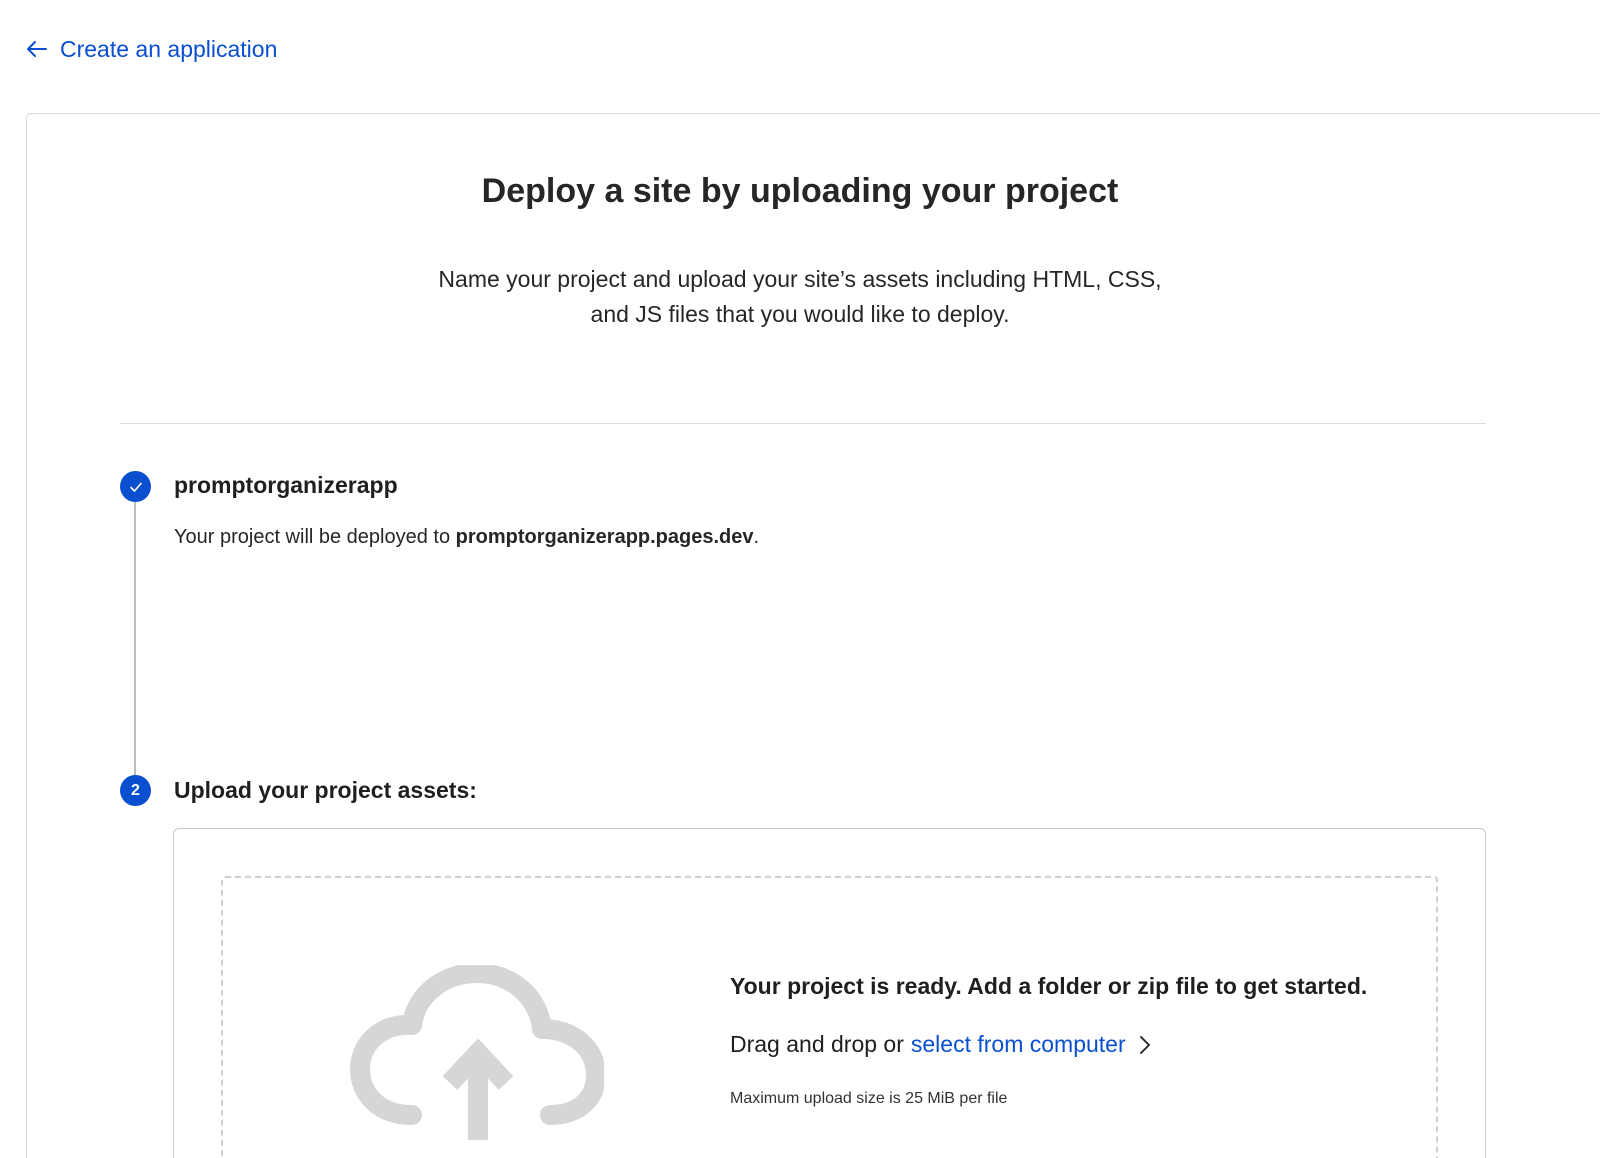  What do you see at coordinates (604, 537) in the screenshot?
I see `deploy-domain: promptorganizerapp.pages.dev` at bounding box center [604, 537].